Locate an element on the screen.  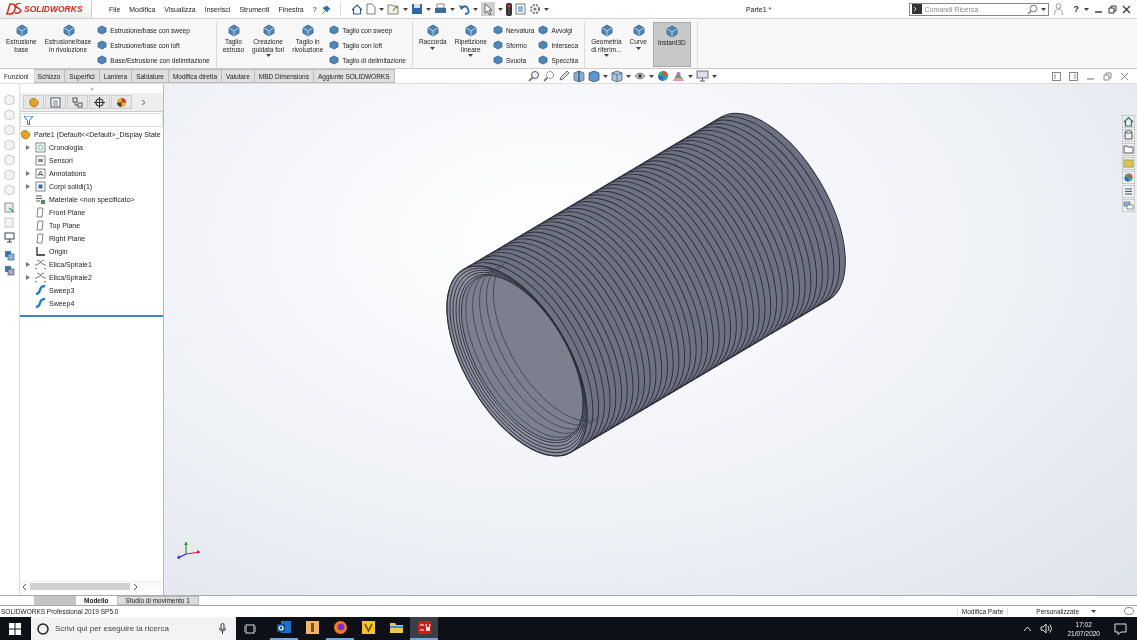
new-document-icon is located at coordinates (370, 9).